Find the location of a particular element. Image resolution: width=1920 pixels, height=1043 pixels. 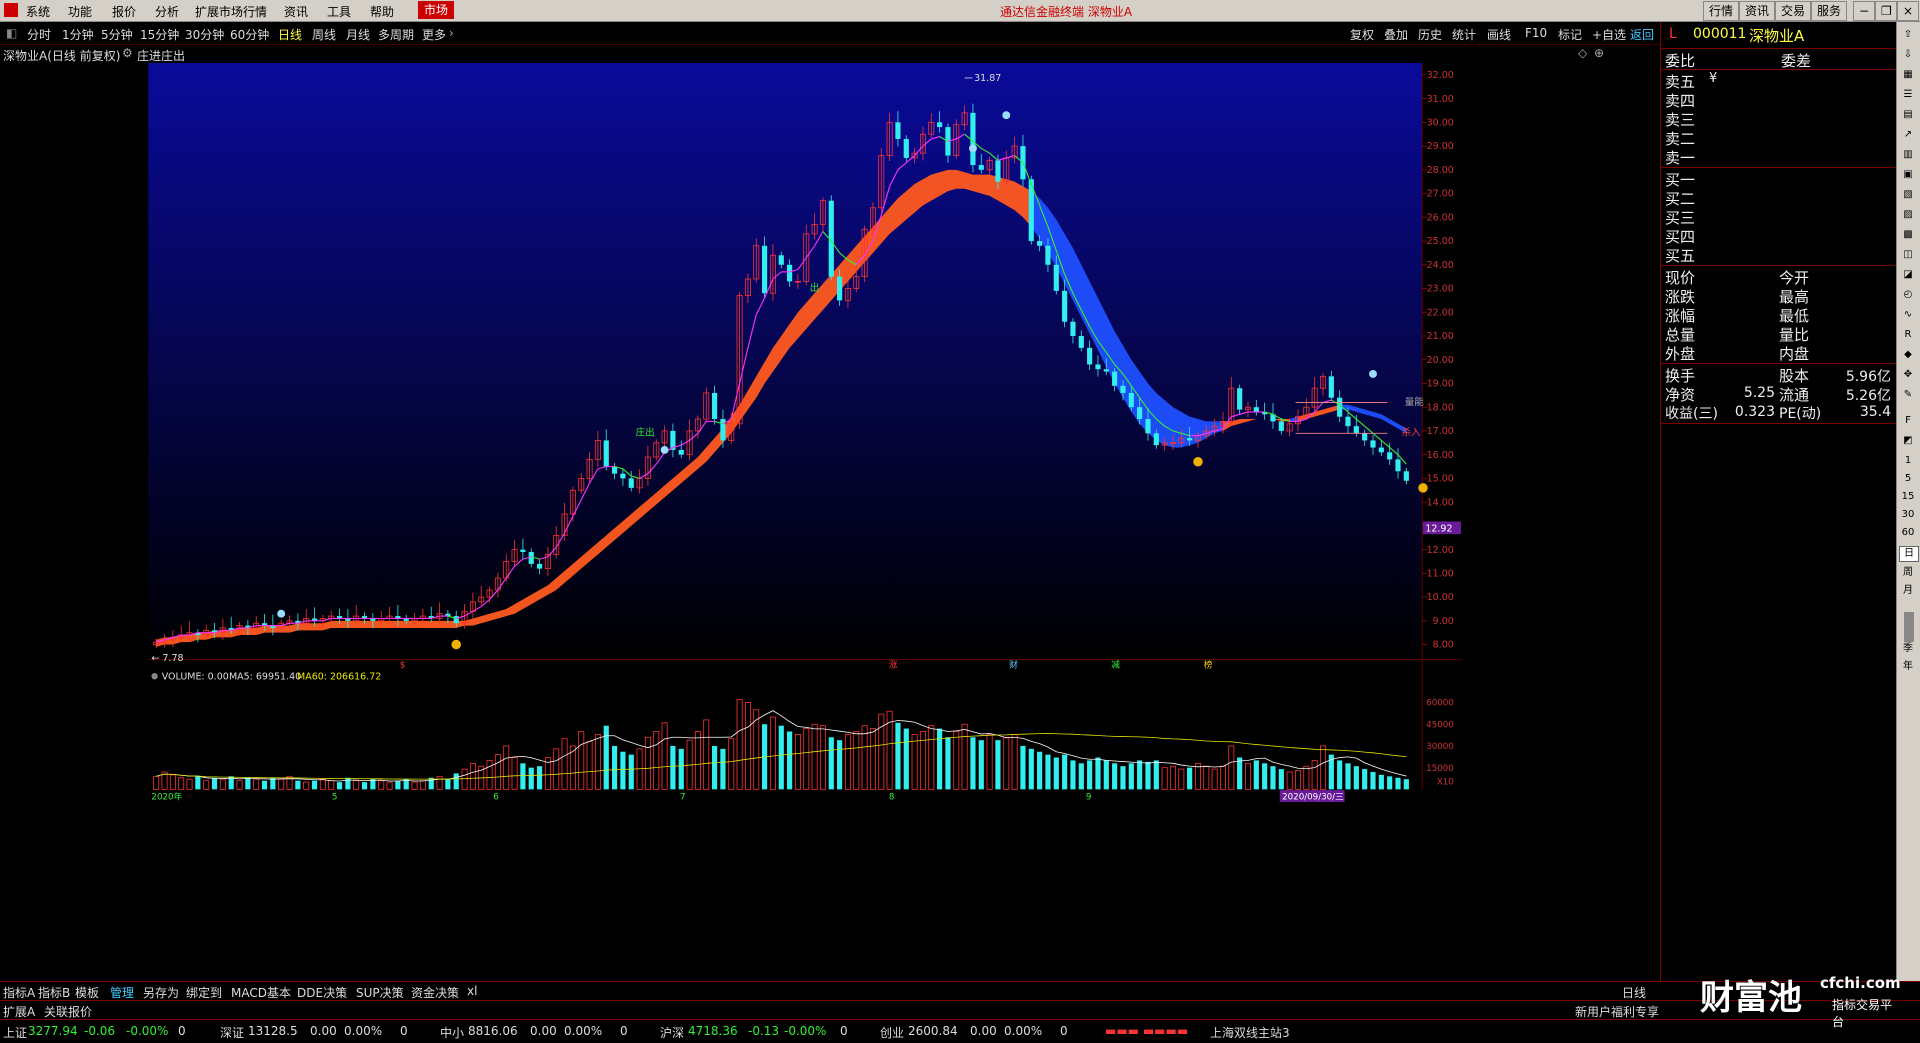

period-tab: 60分钟 is located at coordinates (249, 34).